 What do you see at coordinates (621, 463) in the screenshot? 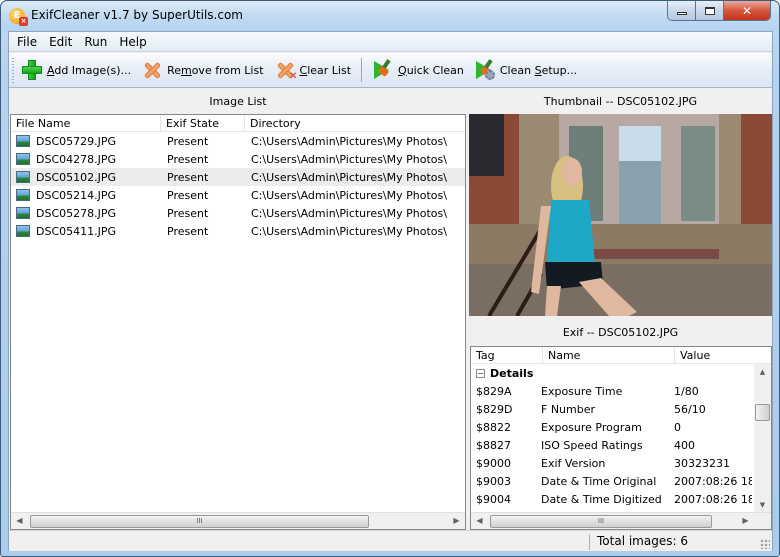
I see `exif-row: $9000 Exif Version 30323231` at bounding box center [621, 463].